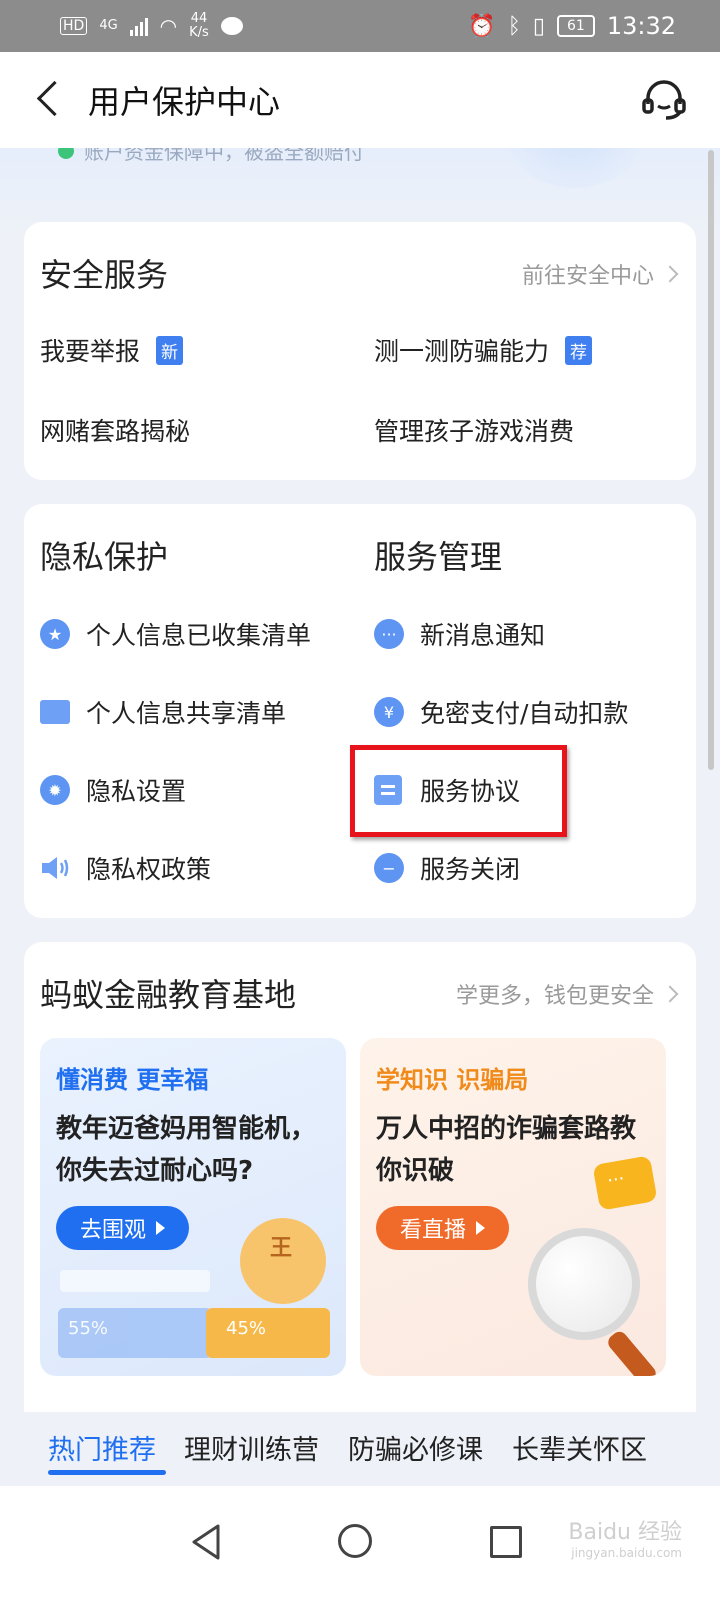 The width and height of the screenshot is (720, 1600). What do you see at coordinates (48, 100) in the screenshot?
I see `chevron-left-icon` at bounding box center [48, 100].